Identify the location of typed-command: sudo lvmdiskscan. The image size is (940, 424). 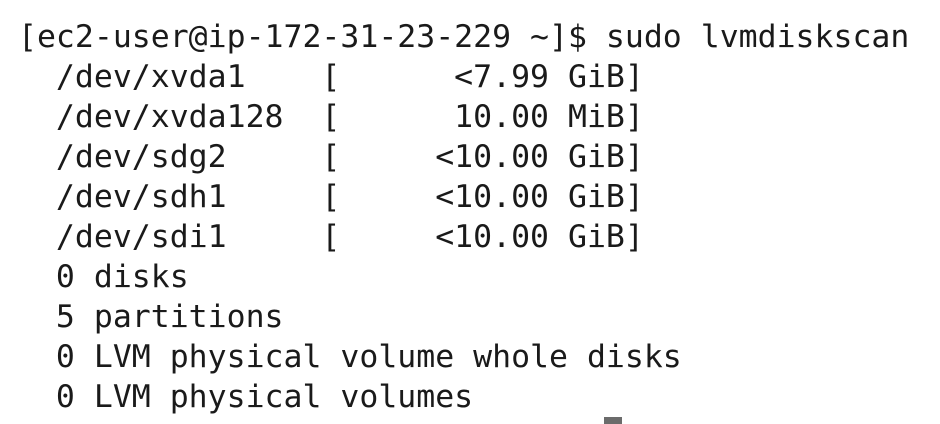
(757, 37).